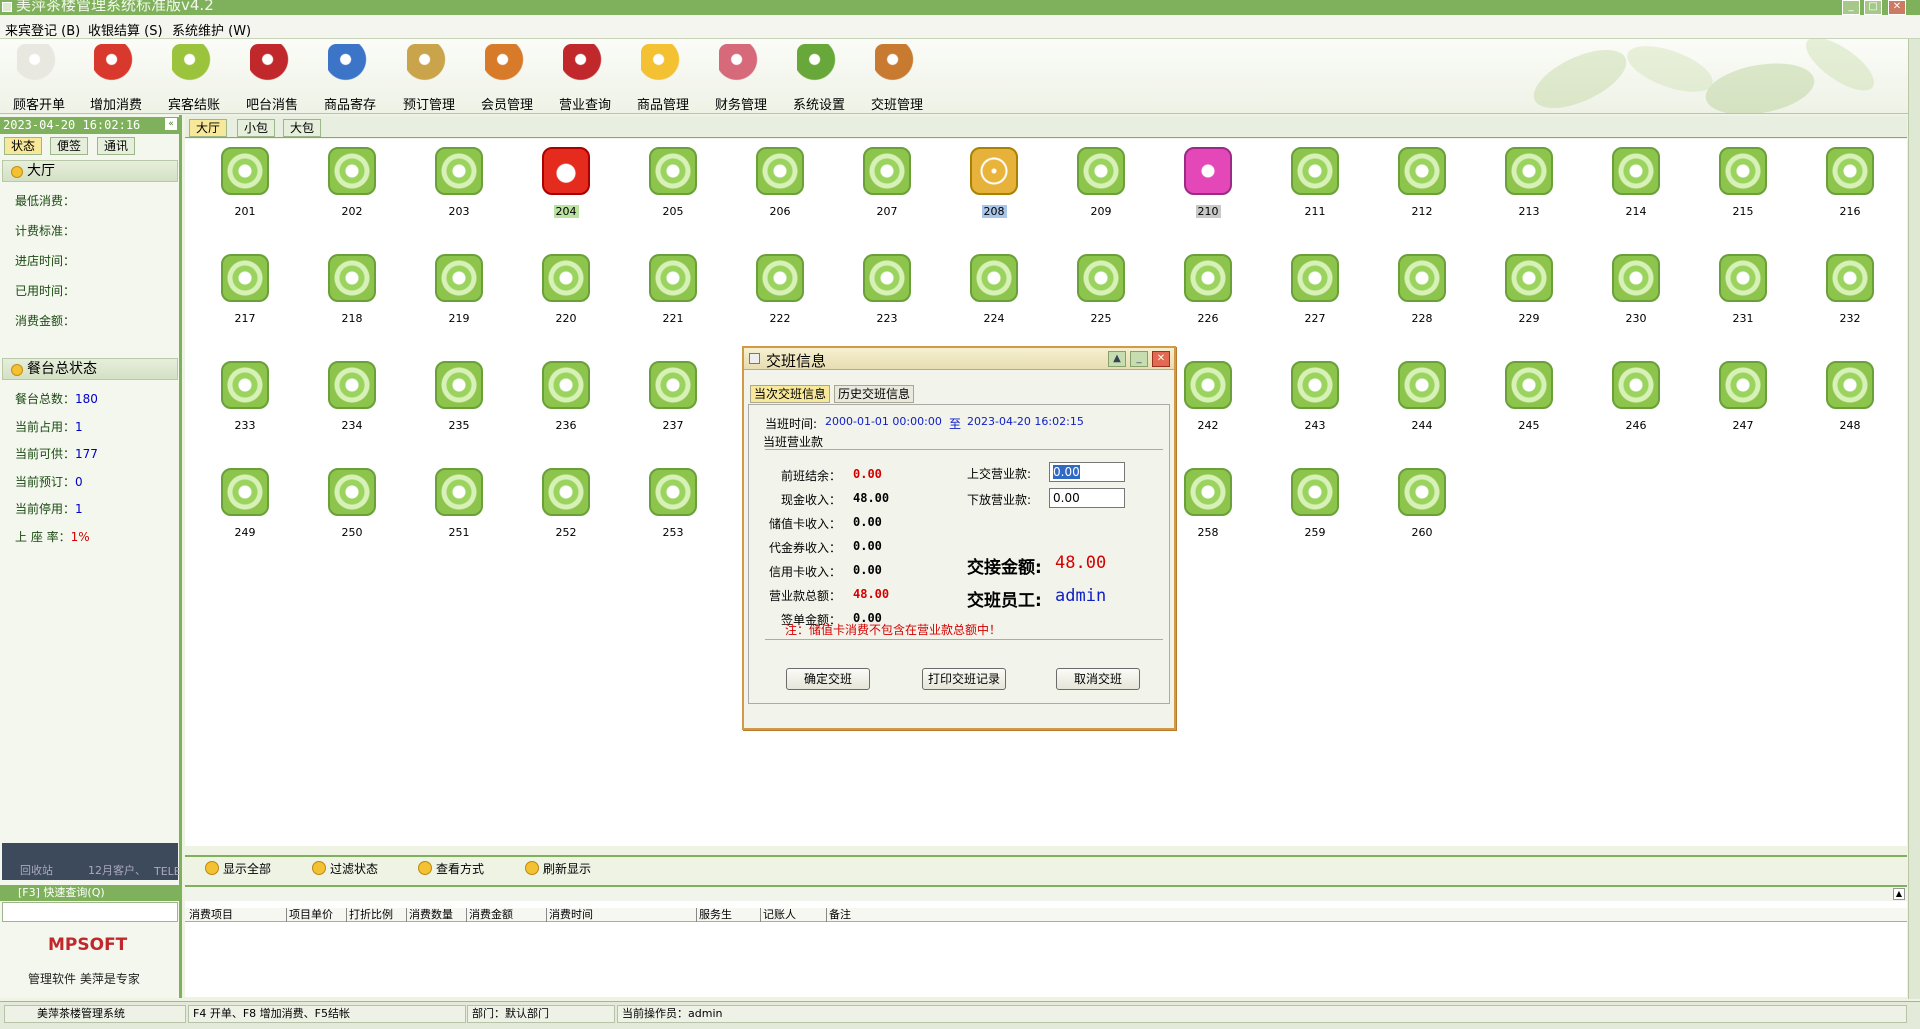 The width and height of the screenshot is (1920, 1029). What do you see at coordinates (673, 184) in the screenshot?
I see `room-205: 205` at bounding box center [673, 184].